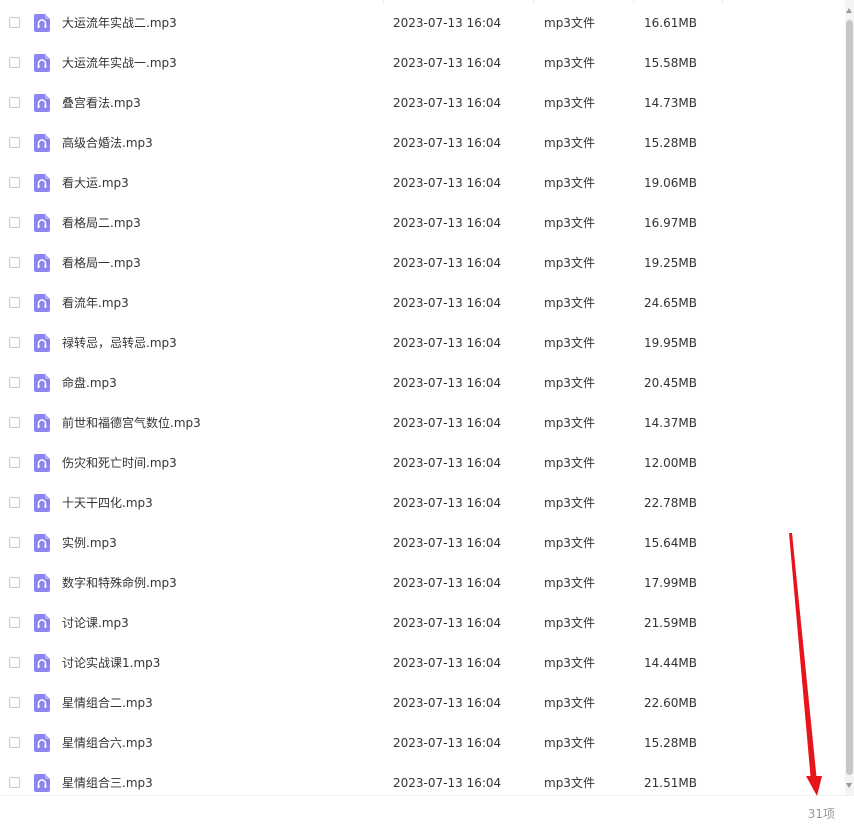  I want to click on table-row: 命盘.mp3 2023-07-13 16:04 mp3文件 20.45MB, so click(422, 383).